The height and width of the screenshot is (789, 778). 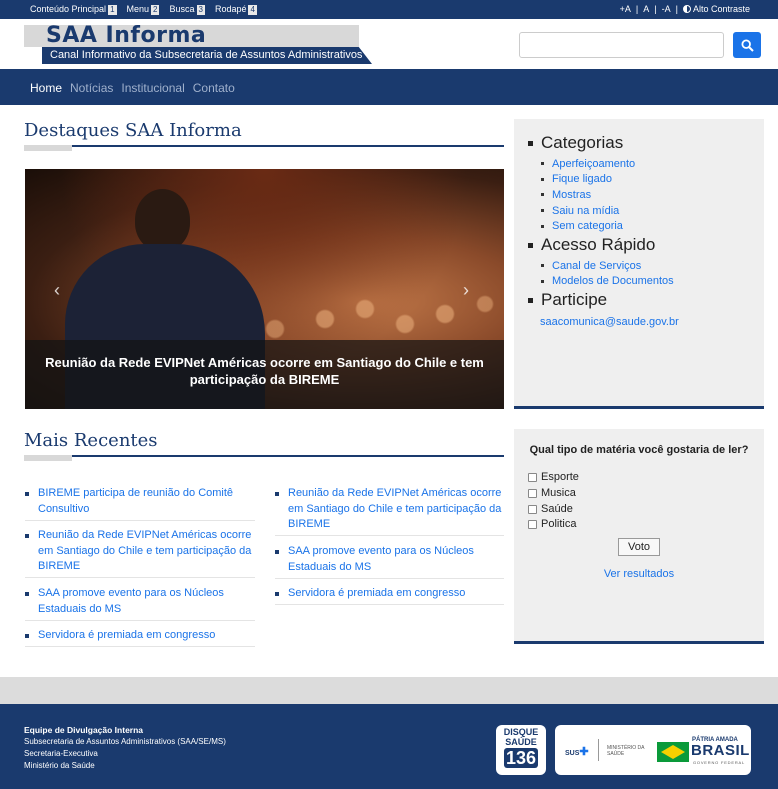 What do you see at coordinates (521, 732) in the screenshot?
I see `disque-label: DISQUE` at bounding box center [521, 732].